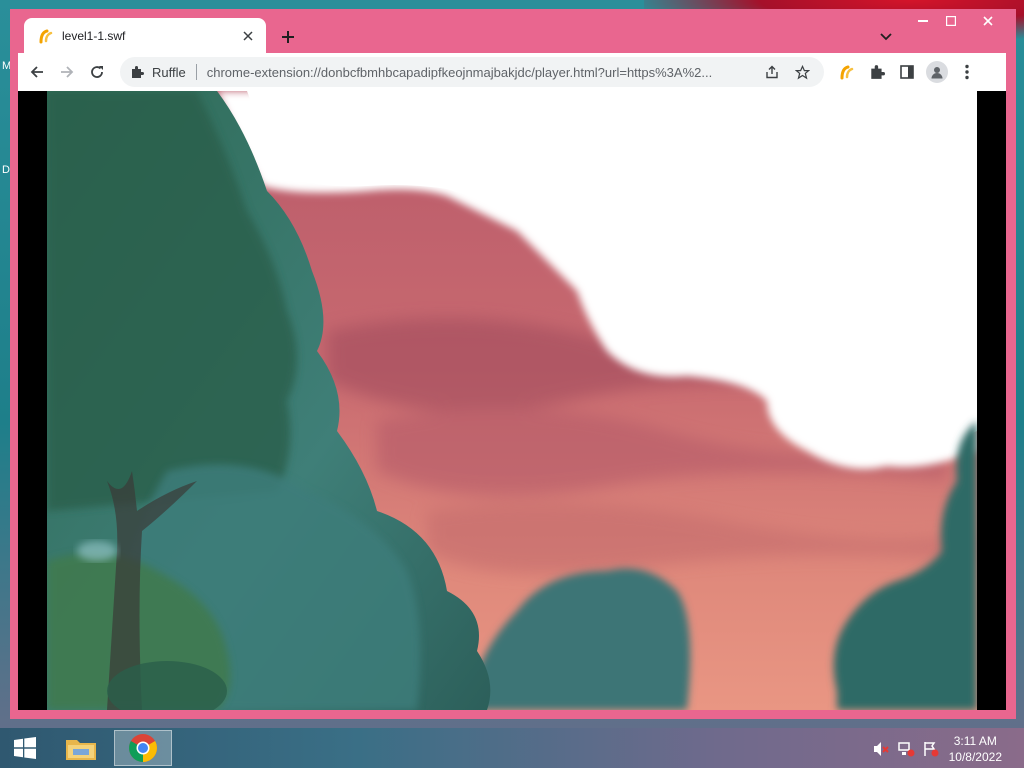  I want to click on extension-name: Ruffle, so click(169, 72).